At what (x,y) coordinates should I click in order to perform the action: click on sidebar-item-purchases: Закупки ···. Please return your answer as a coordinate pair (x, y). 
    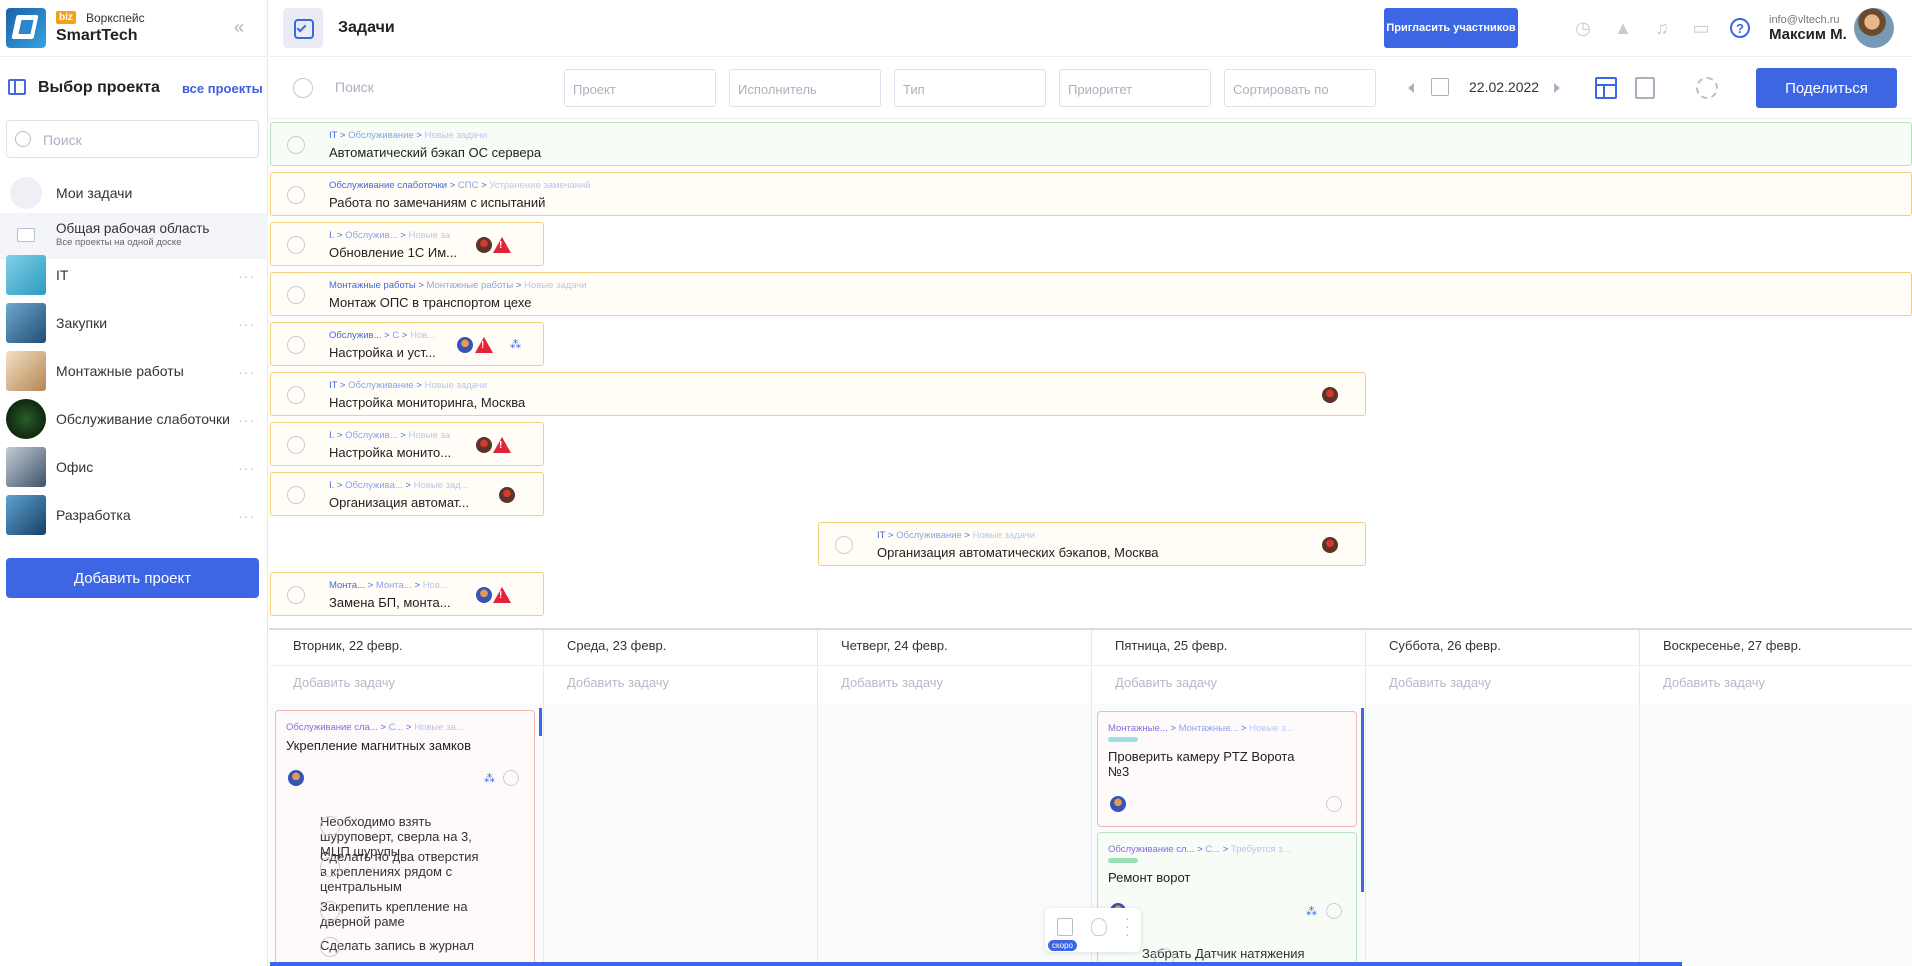
    Looking at the image, I should click on (134, 322).